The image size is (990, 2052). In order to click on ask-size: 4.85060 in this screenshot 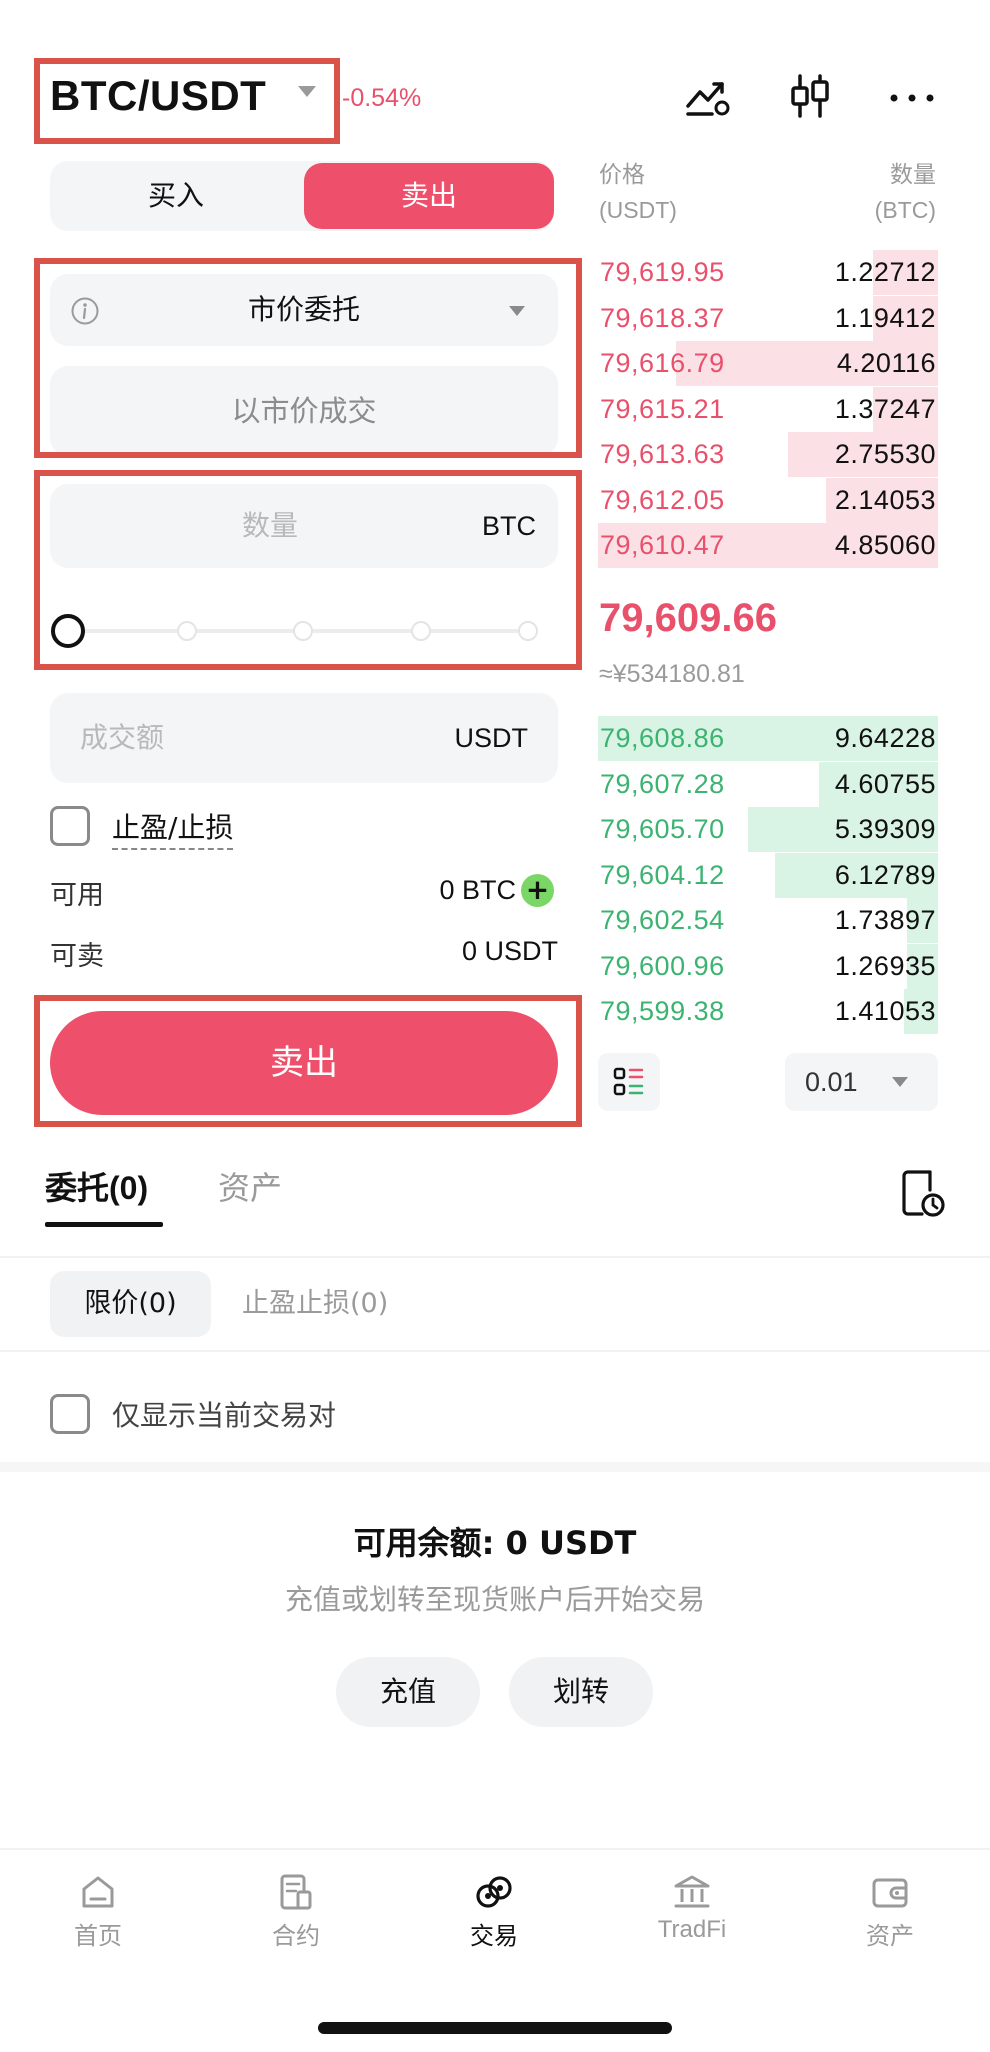, I will do `click(885, 545)`.